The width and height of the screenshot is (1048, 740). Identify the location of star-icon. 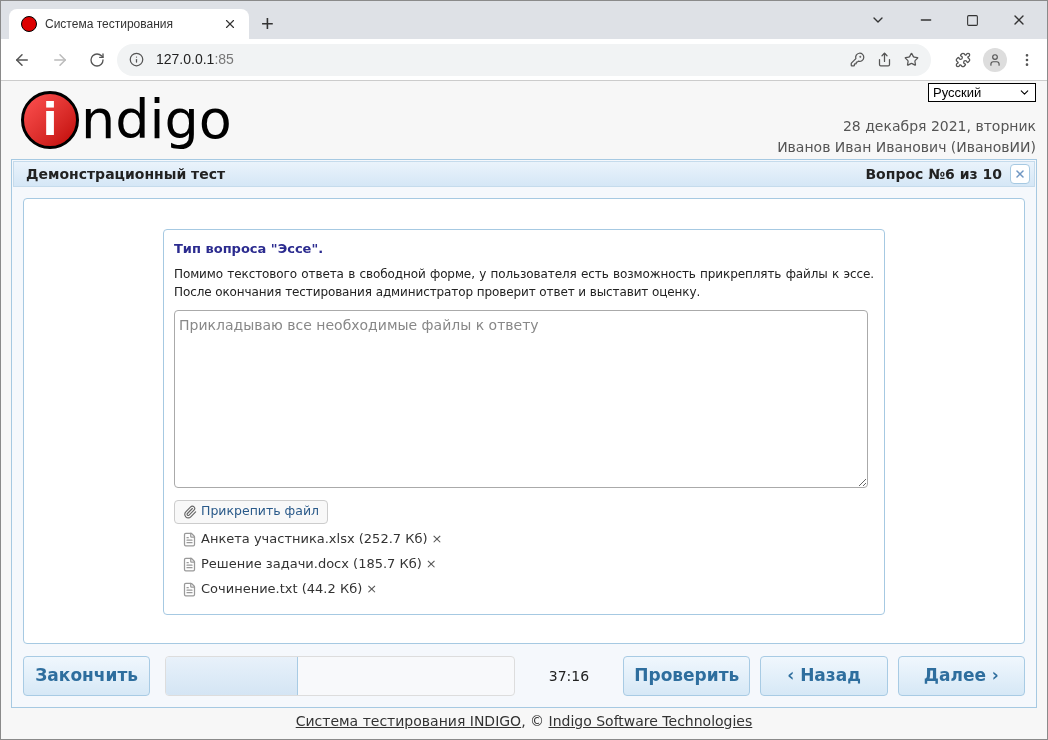
(911, 59).